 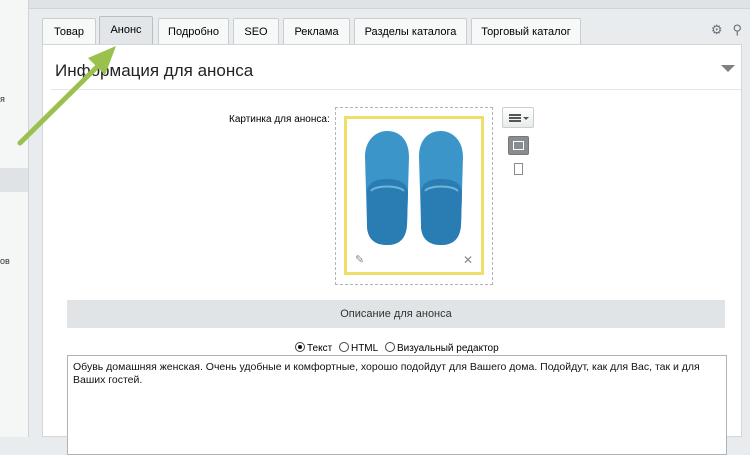 I want to click on slippers-image, so click(x=414, y=188).